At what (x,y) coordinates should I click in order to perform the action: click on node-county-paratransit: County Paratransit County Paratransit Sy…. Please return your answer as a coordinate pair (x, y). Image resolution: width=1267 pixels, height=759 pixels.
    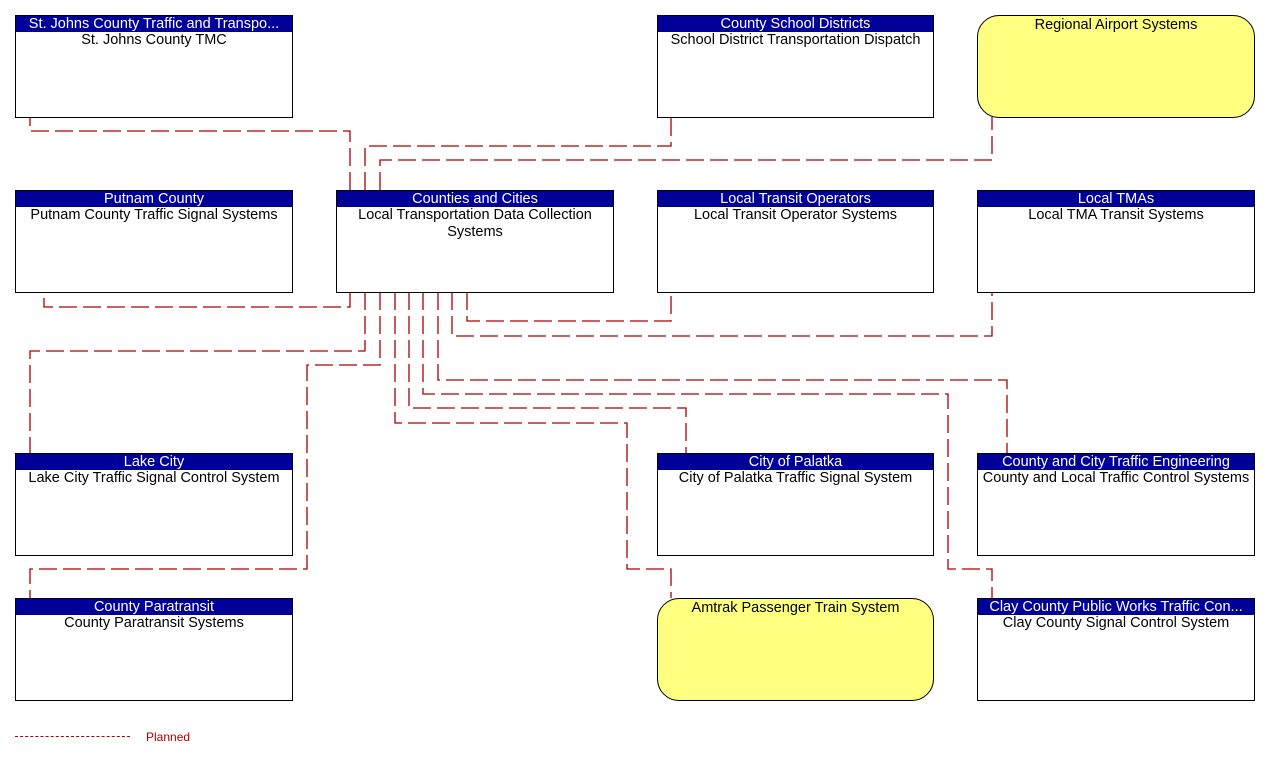
    Looking at the image, I should click on (154, 649).